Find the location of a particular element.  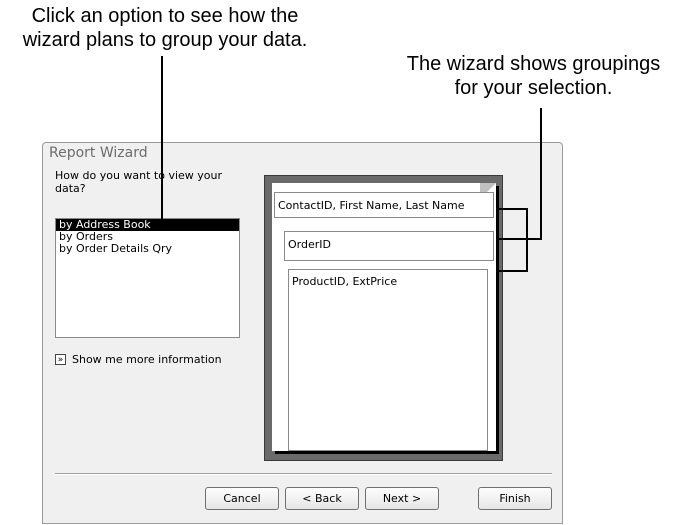

group-level-3: ProductID, ExtPrice is located at coordinates (388, 360).